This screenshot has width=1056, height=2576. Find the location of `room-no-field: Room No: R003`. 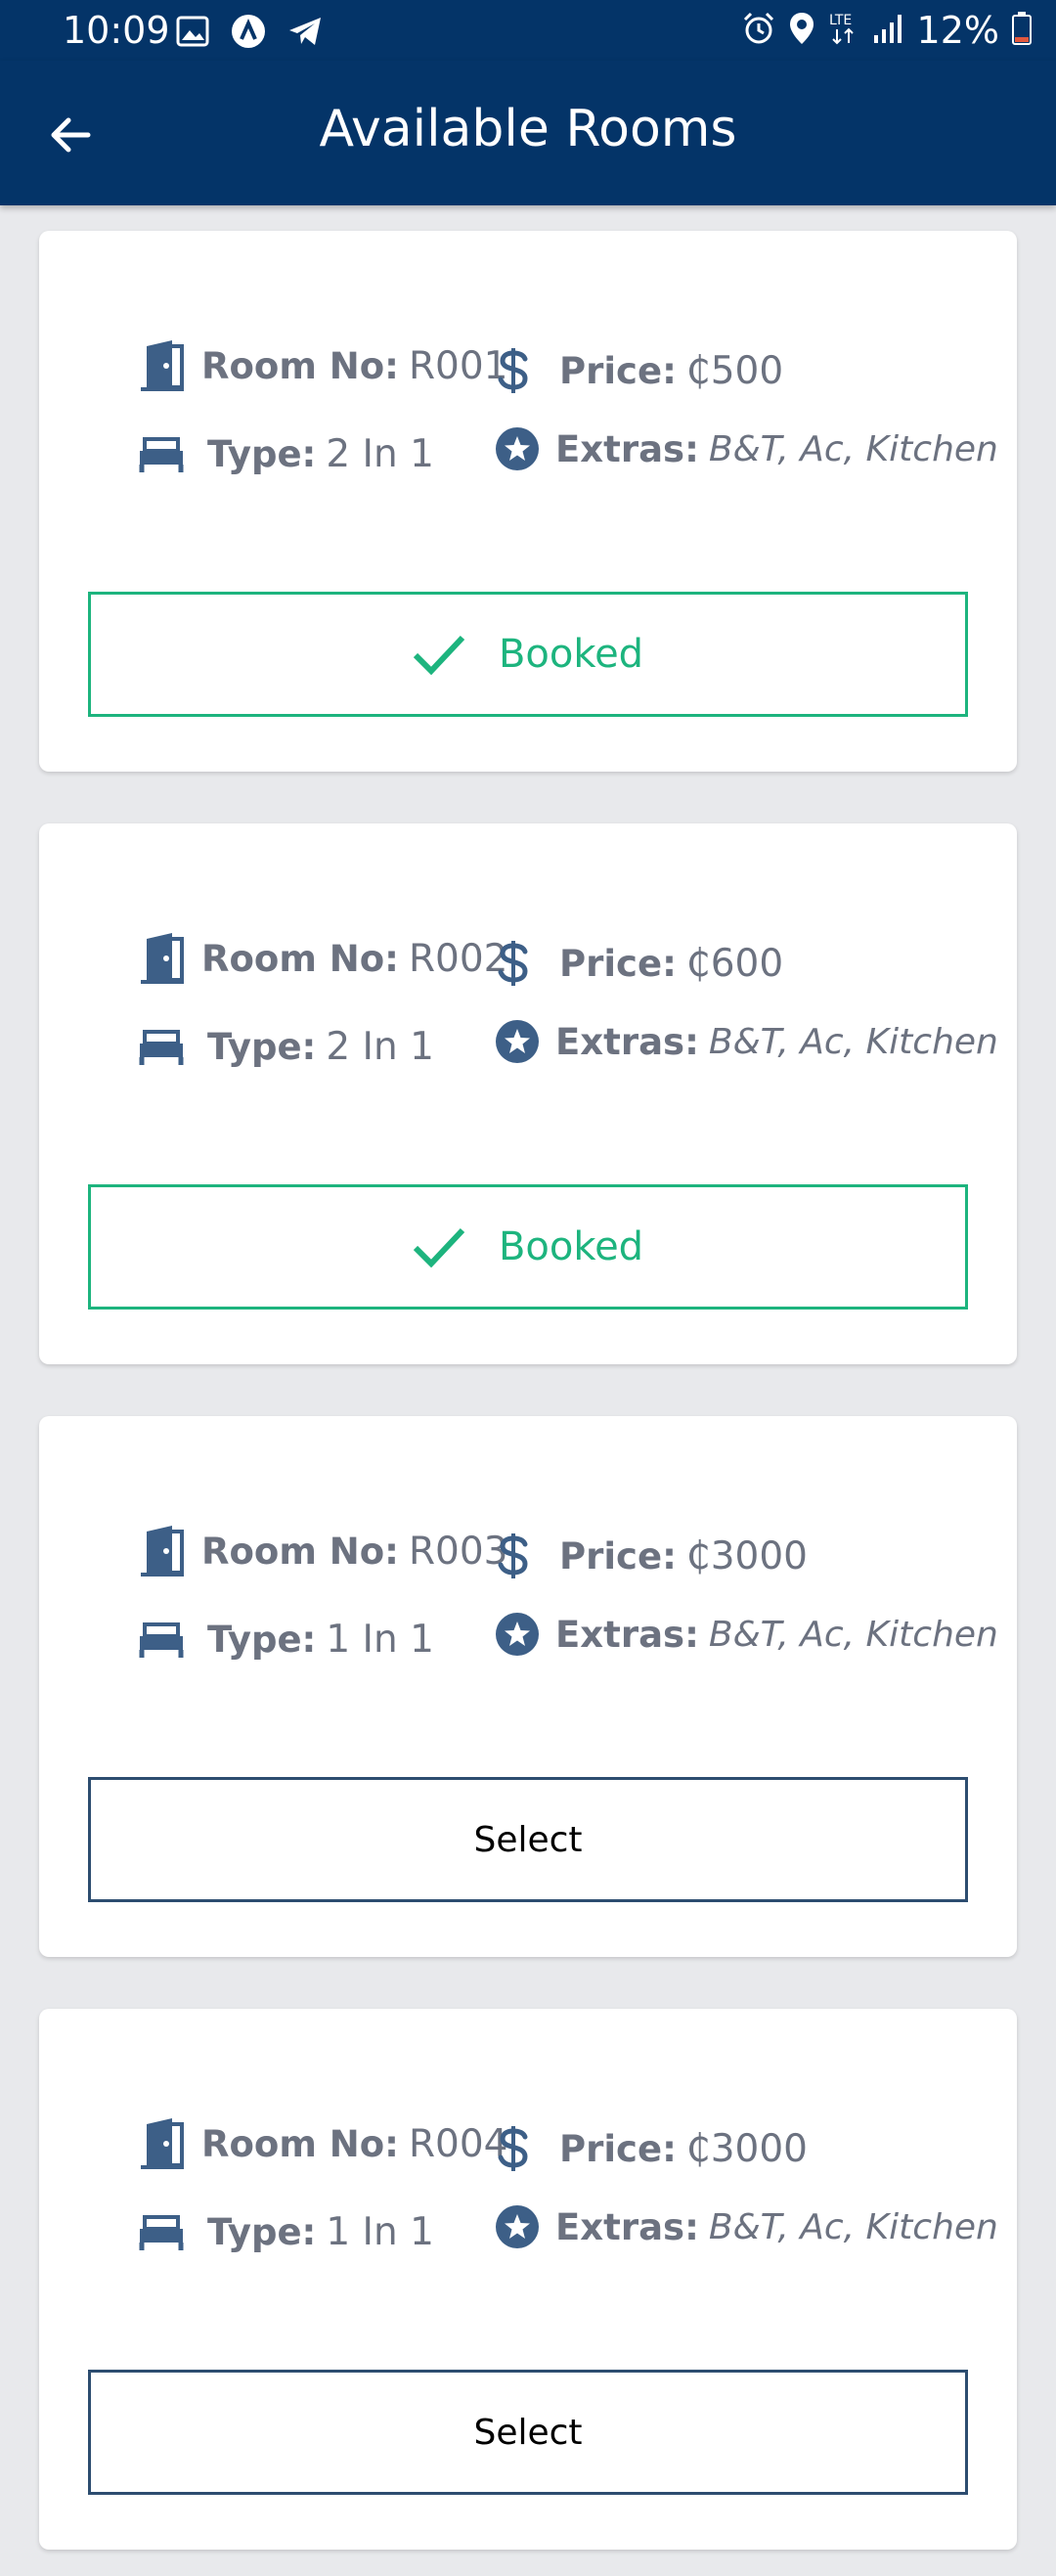

room-no-field: Room No: R003 is located at coordinates (322, 1551).